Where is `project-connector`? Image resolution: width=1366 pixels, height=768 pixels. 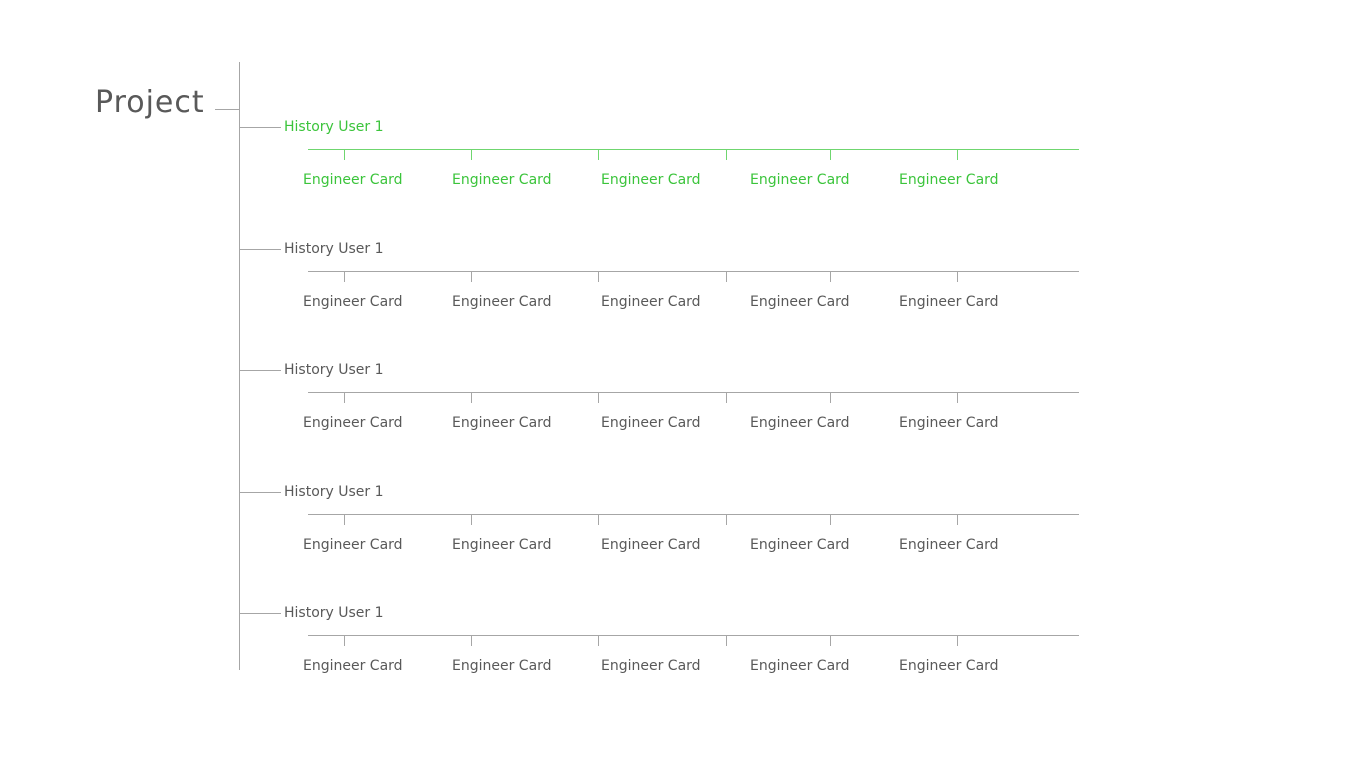
project-connector is located at coordinates (227, 109).